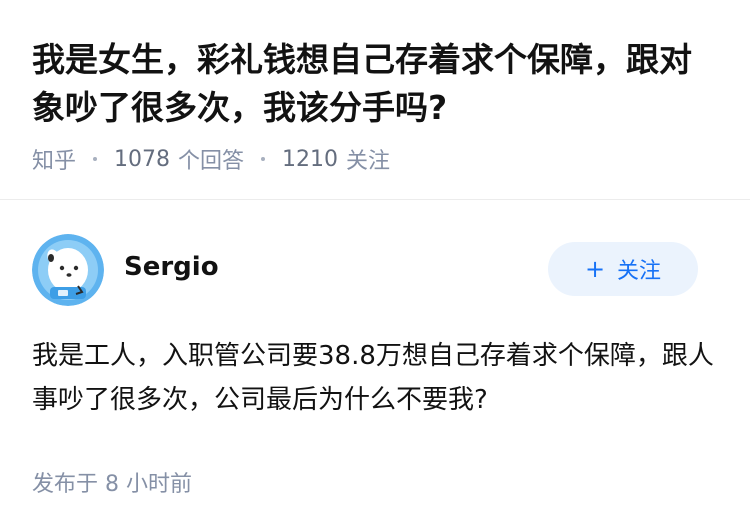 The height and width of the screenshot is (532, 750). What do you see at coordinates (368, 161) in the screenshot?
I see `followers-label: 关注` at bounding box center [368, 161].